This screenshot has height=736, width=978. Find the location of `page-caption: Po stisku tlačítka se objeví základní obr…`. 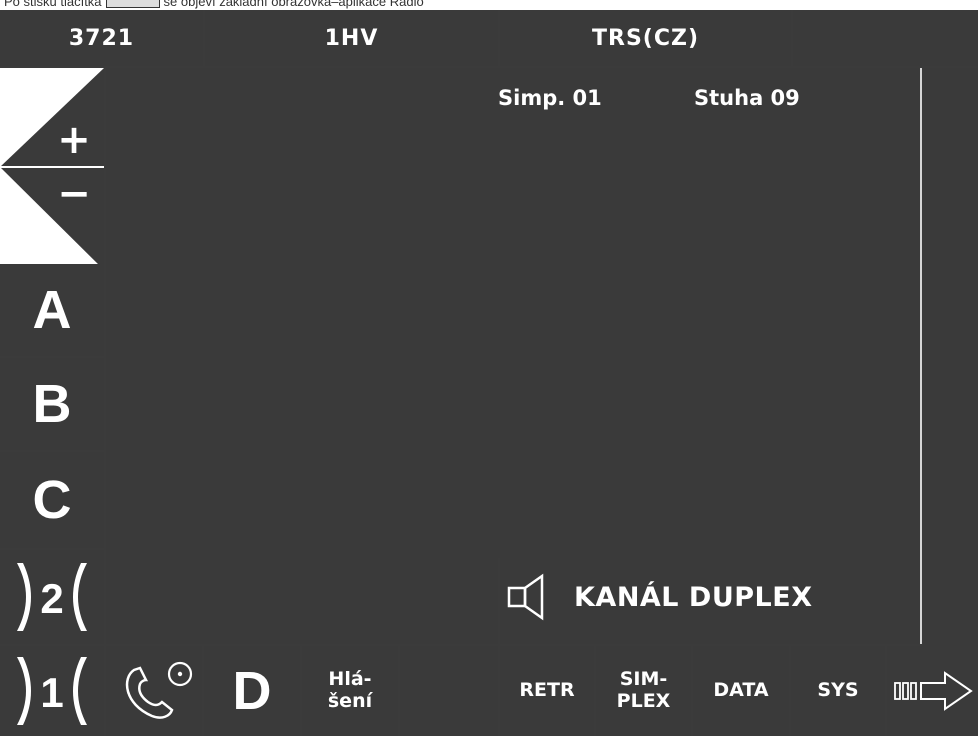

page-caption: Po stisku tlačítka se objeví základní obr… is located at coordinates (214, 5).